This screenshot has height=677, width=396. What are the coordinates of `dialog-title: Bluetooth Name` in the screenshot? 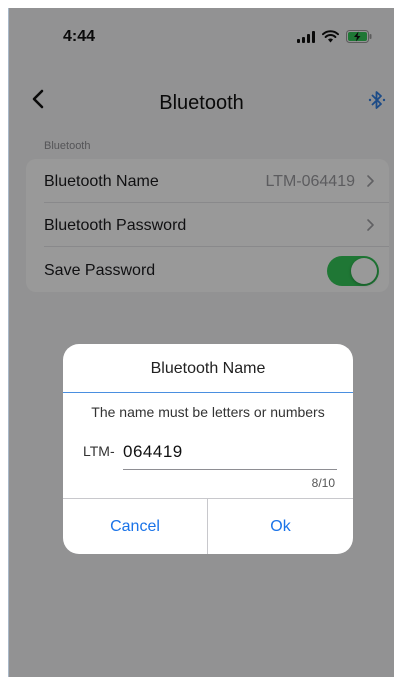 It's located at (208, 368).